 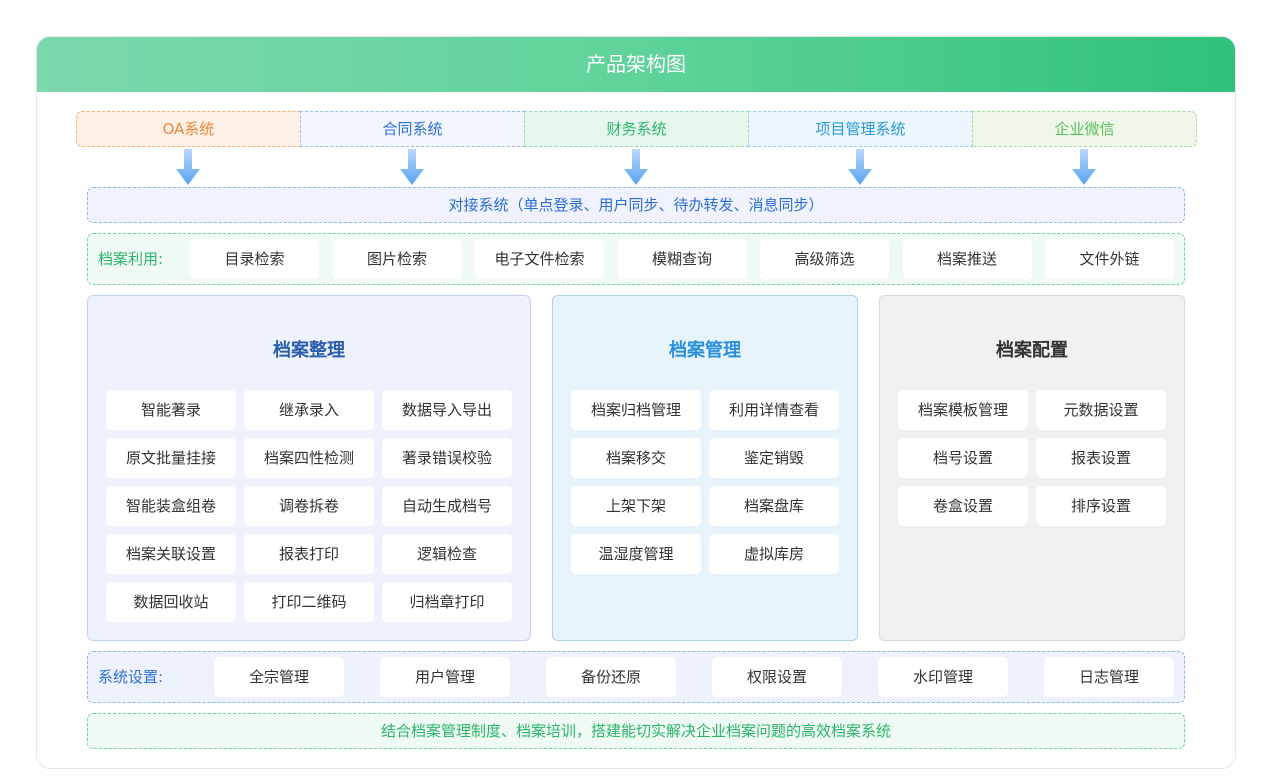 What do you see at coordinates (636, 64) in the screenshot?
I see `page-title: 产品架构图` at bounding box center [636, 64].